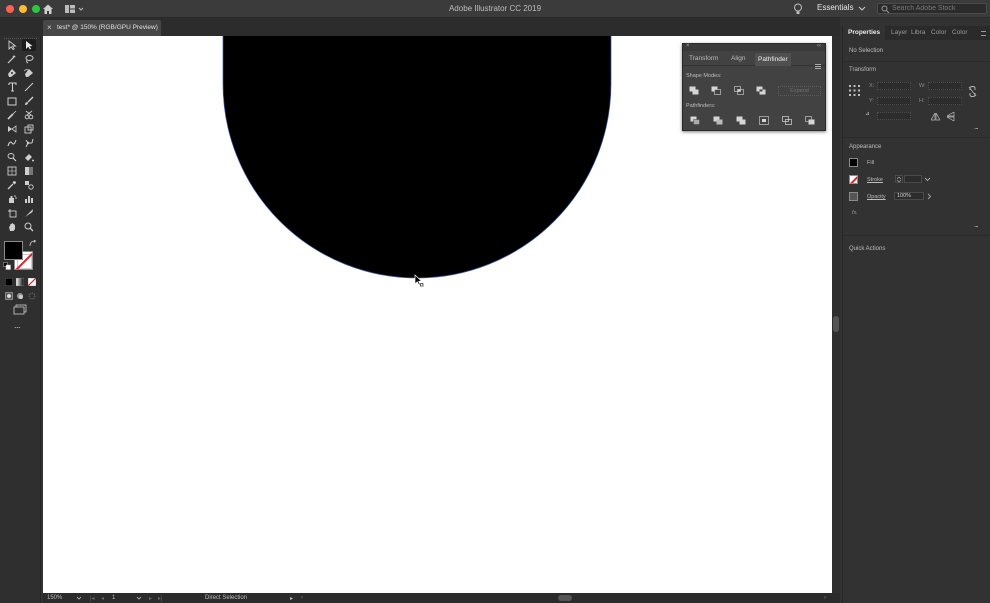  Describe the element at coordinates (741, 120) in the screenshot. I see `merge-icon` at that location.